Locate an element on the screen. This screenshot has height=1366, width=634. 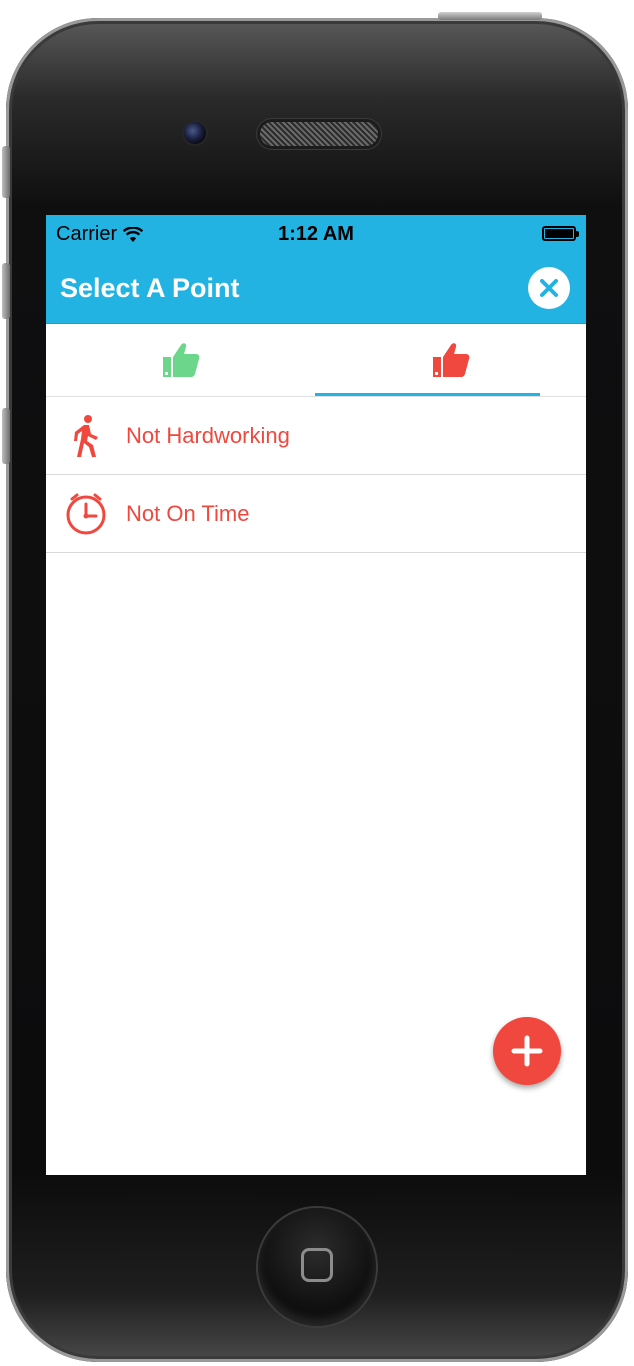
battery-level is located at coordinates (559, 233).